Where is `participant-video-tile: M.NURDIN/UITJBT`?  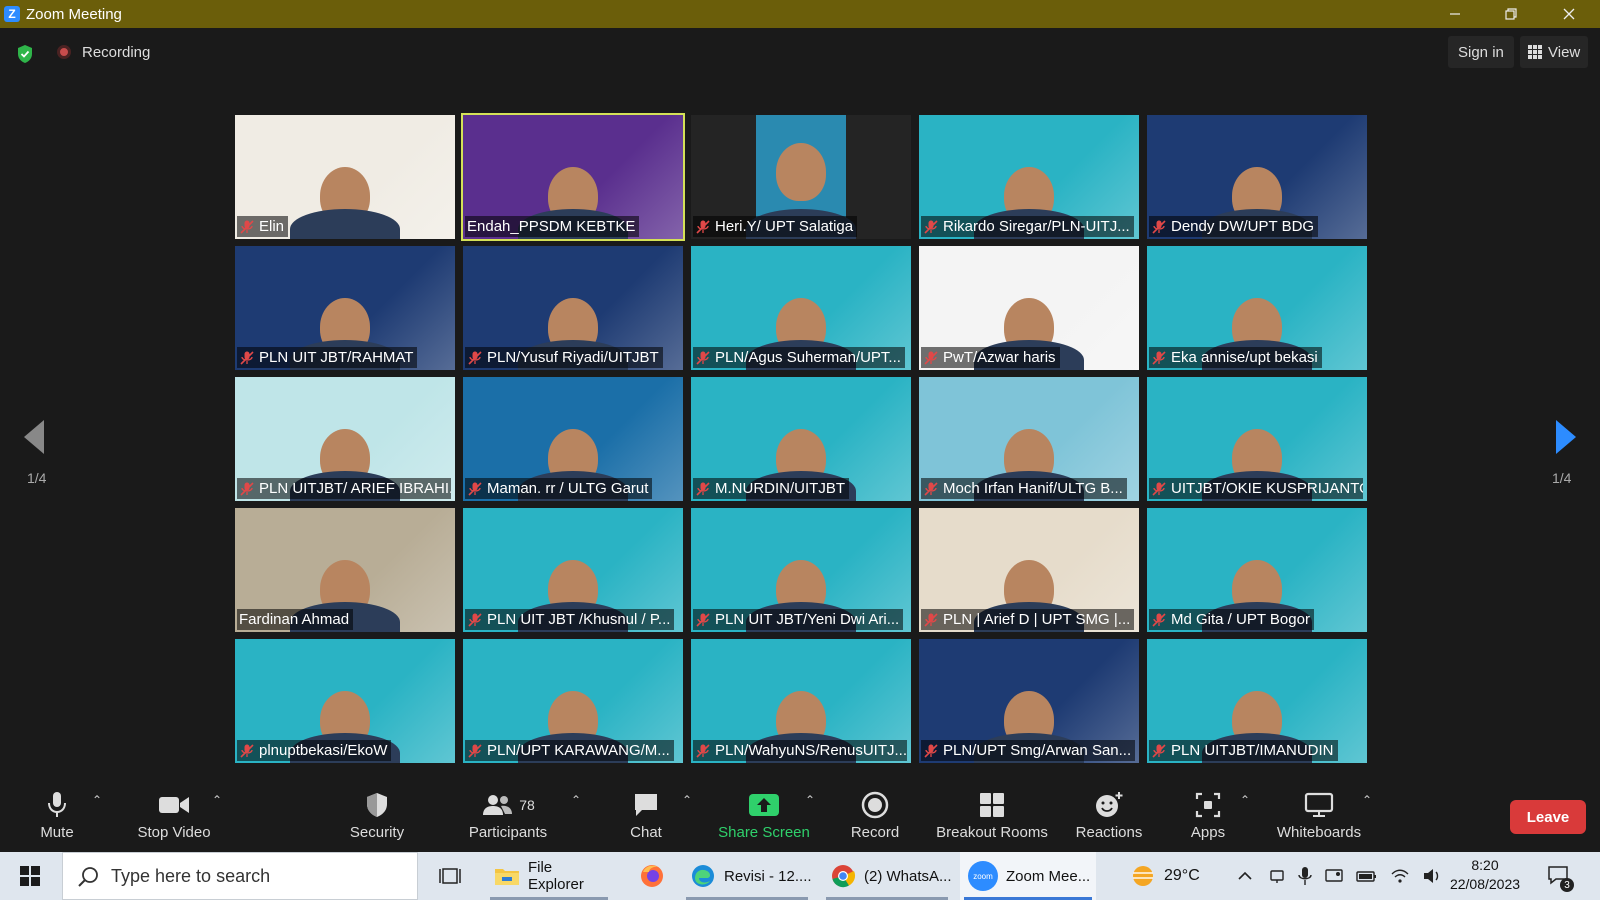
participant-video-tile: M.NURDIN/UITJBT is located at coordinates (801, 439).